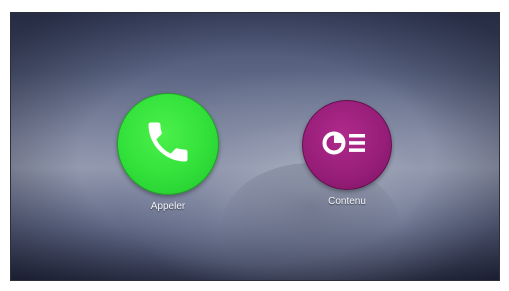  I want to click on call-app-button: Appeler, so click(168, 152).